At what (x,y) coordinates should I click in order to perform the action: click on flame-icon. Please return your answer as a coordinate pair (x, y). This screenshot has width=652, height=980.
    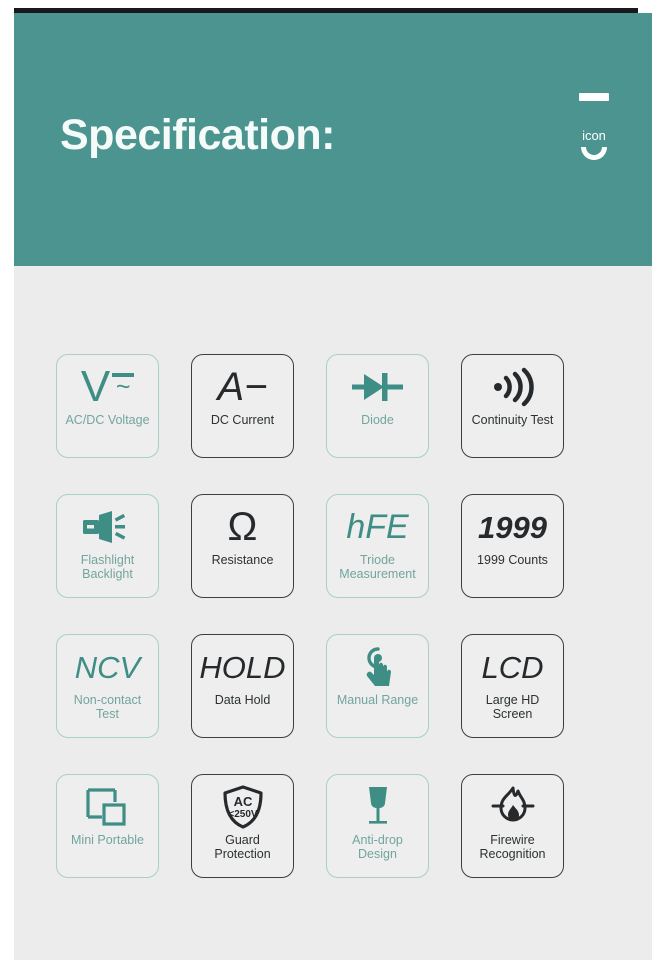
    Looking at the image, I should click on (512, 804).